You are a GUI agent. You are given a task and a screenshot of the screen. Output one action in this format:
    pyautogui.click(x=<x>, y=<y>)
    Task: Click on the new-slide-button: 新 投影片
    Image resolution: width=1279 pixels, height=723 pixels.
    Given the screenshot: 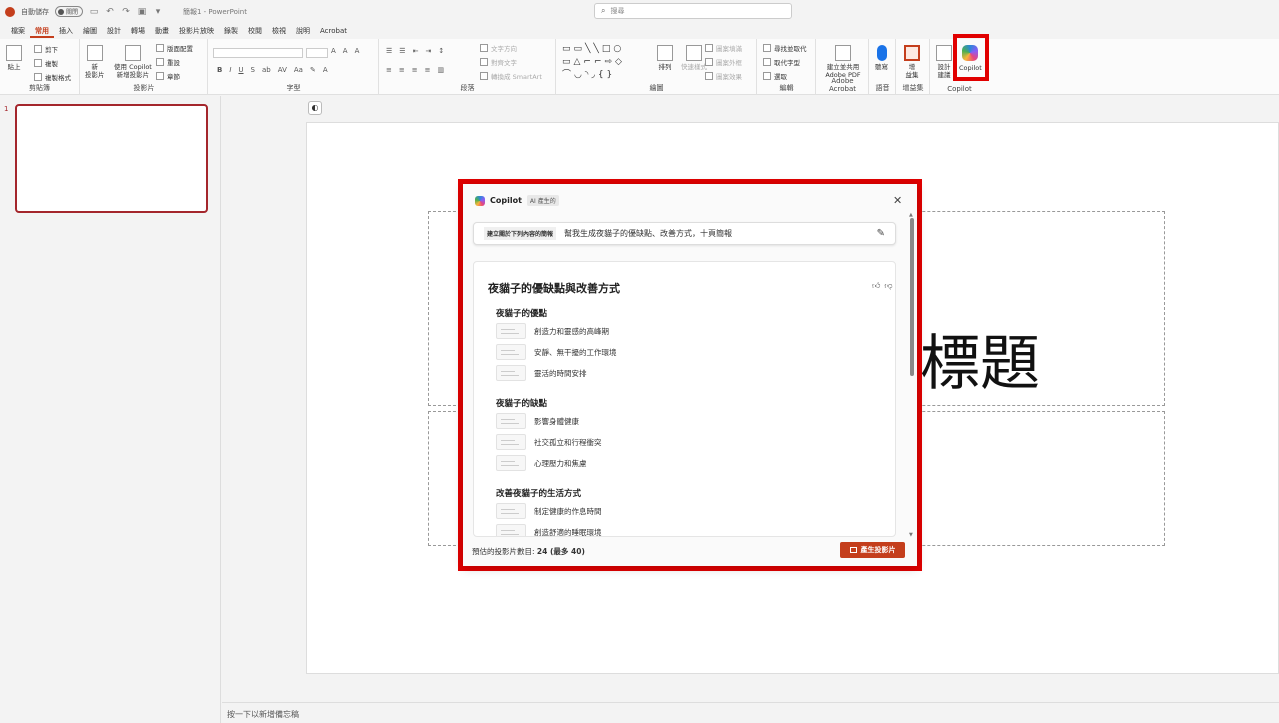 What is the action you would take?
    pyautogui.click(x=95, y=62)
    